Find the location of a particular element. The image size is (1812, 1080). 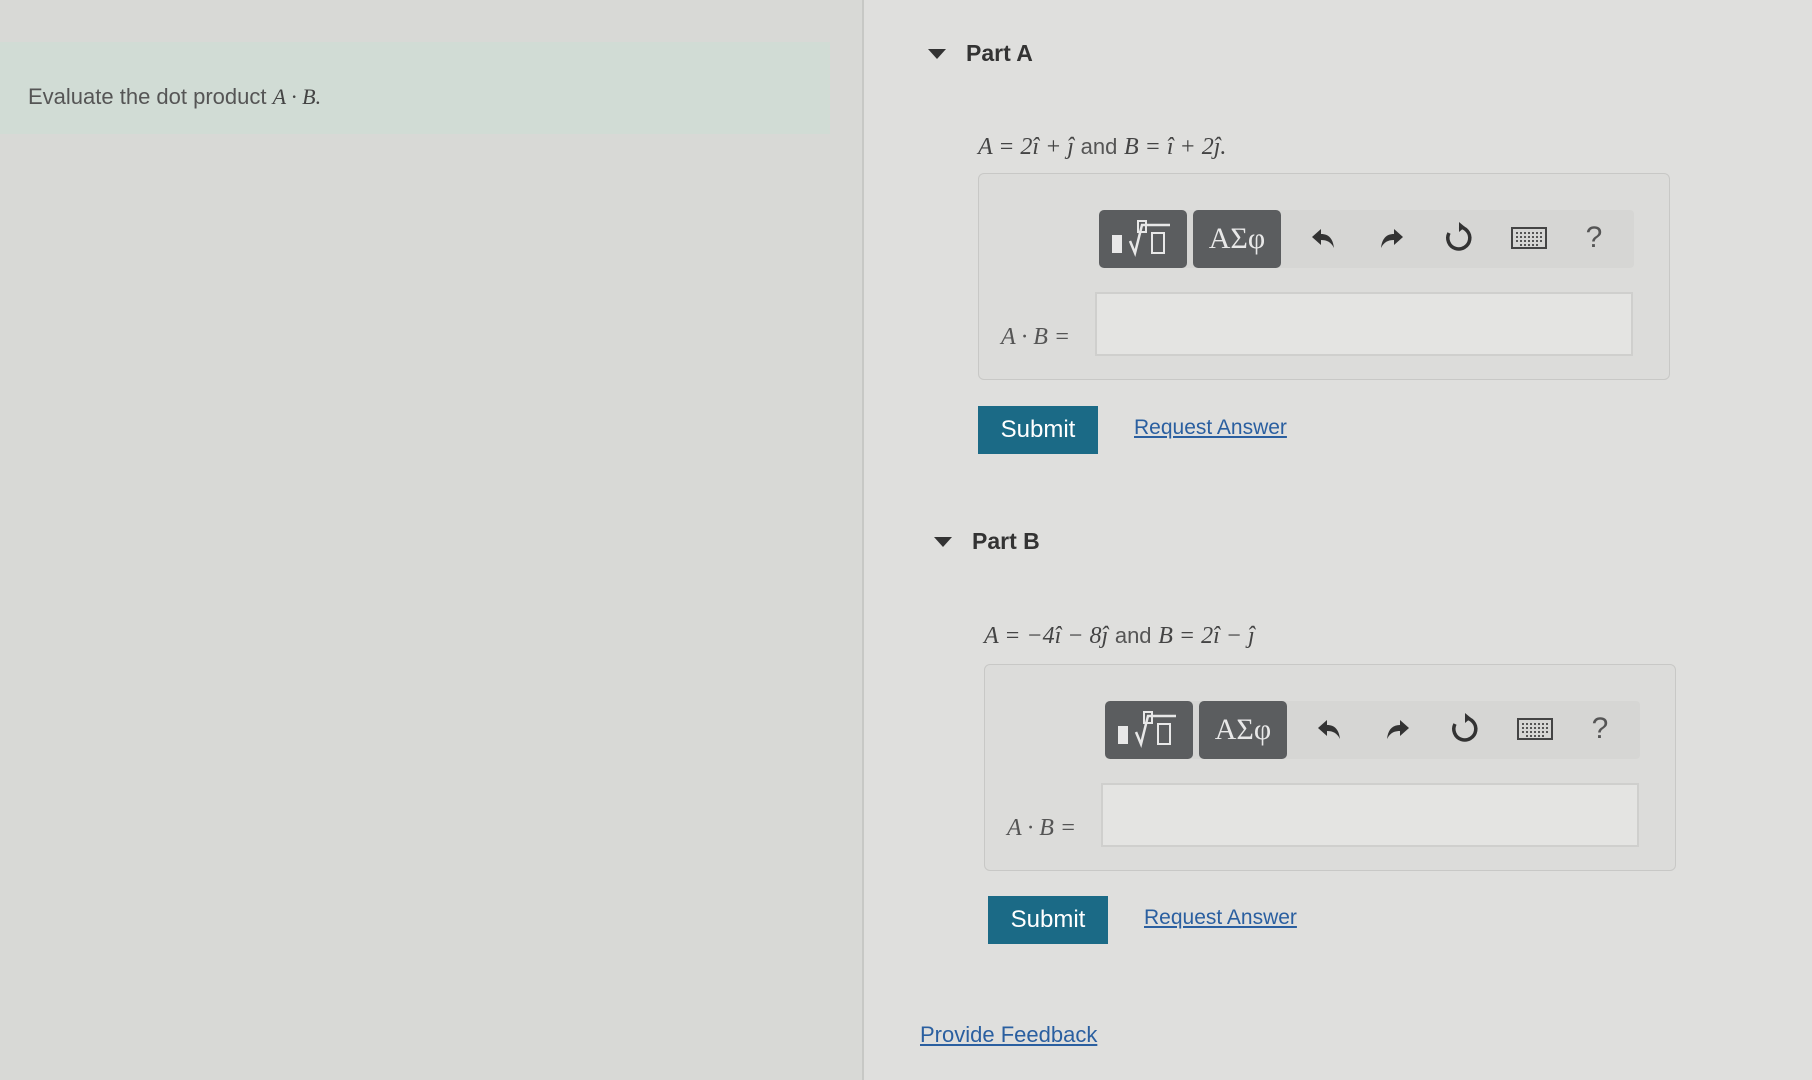

part-a-header: Part A is located at coordinates (980, 53).